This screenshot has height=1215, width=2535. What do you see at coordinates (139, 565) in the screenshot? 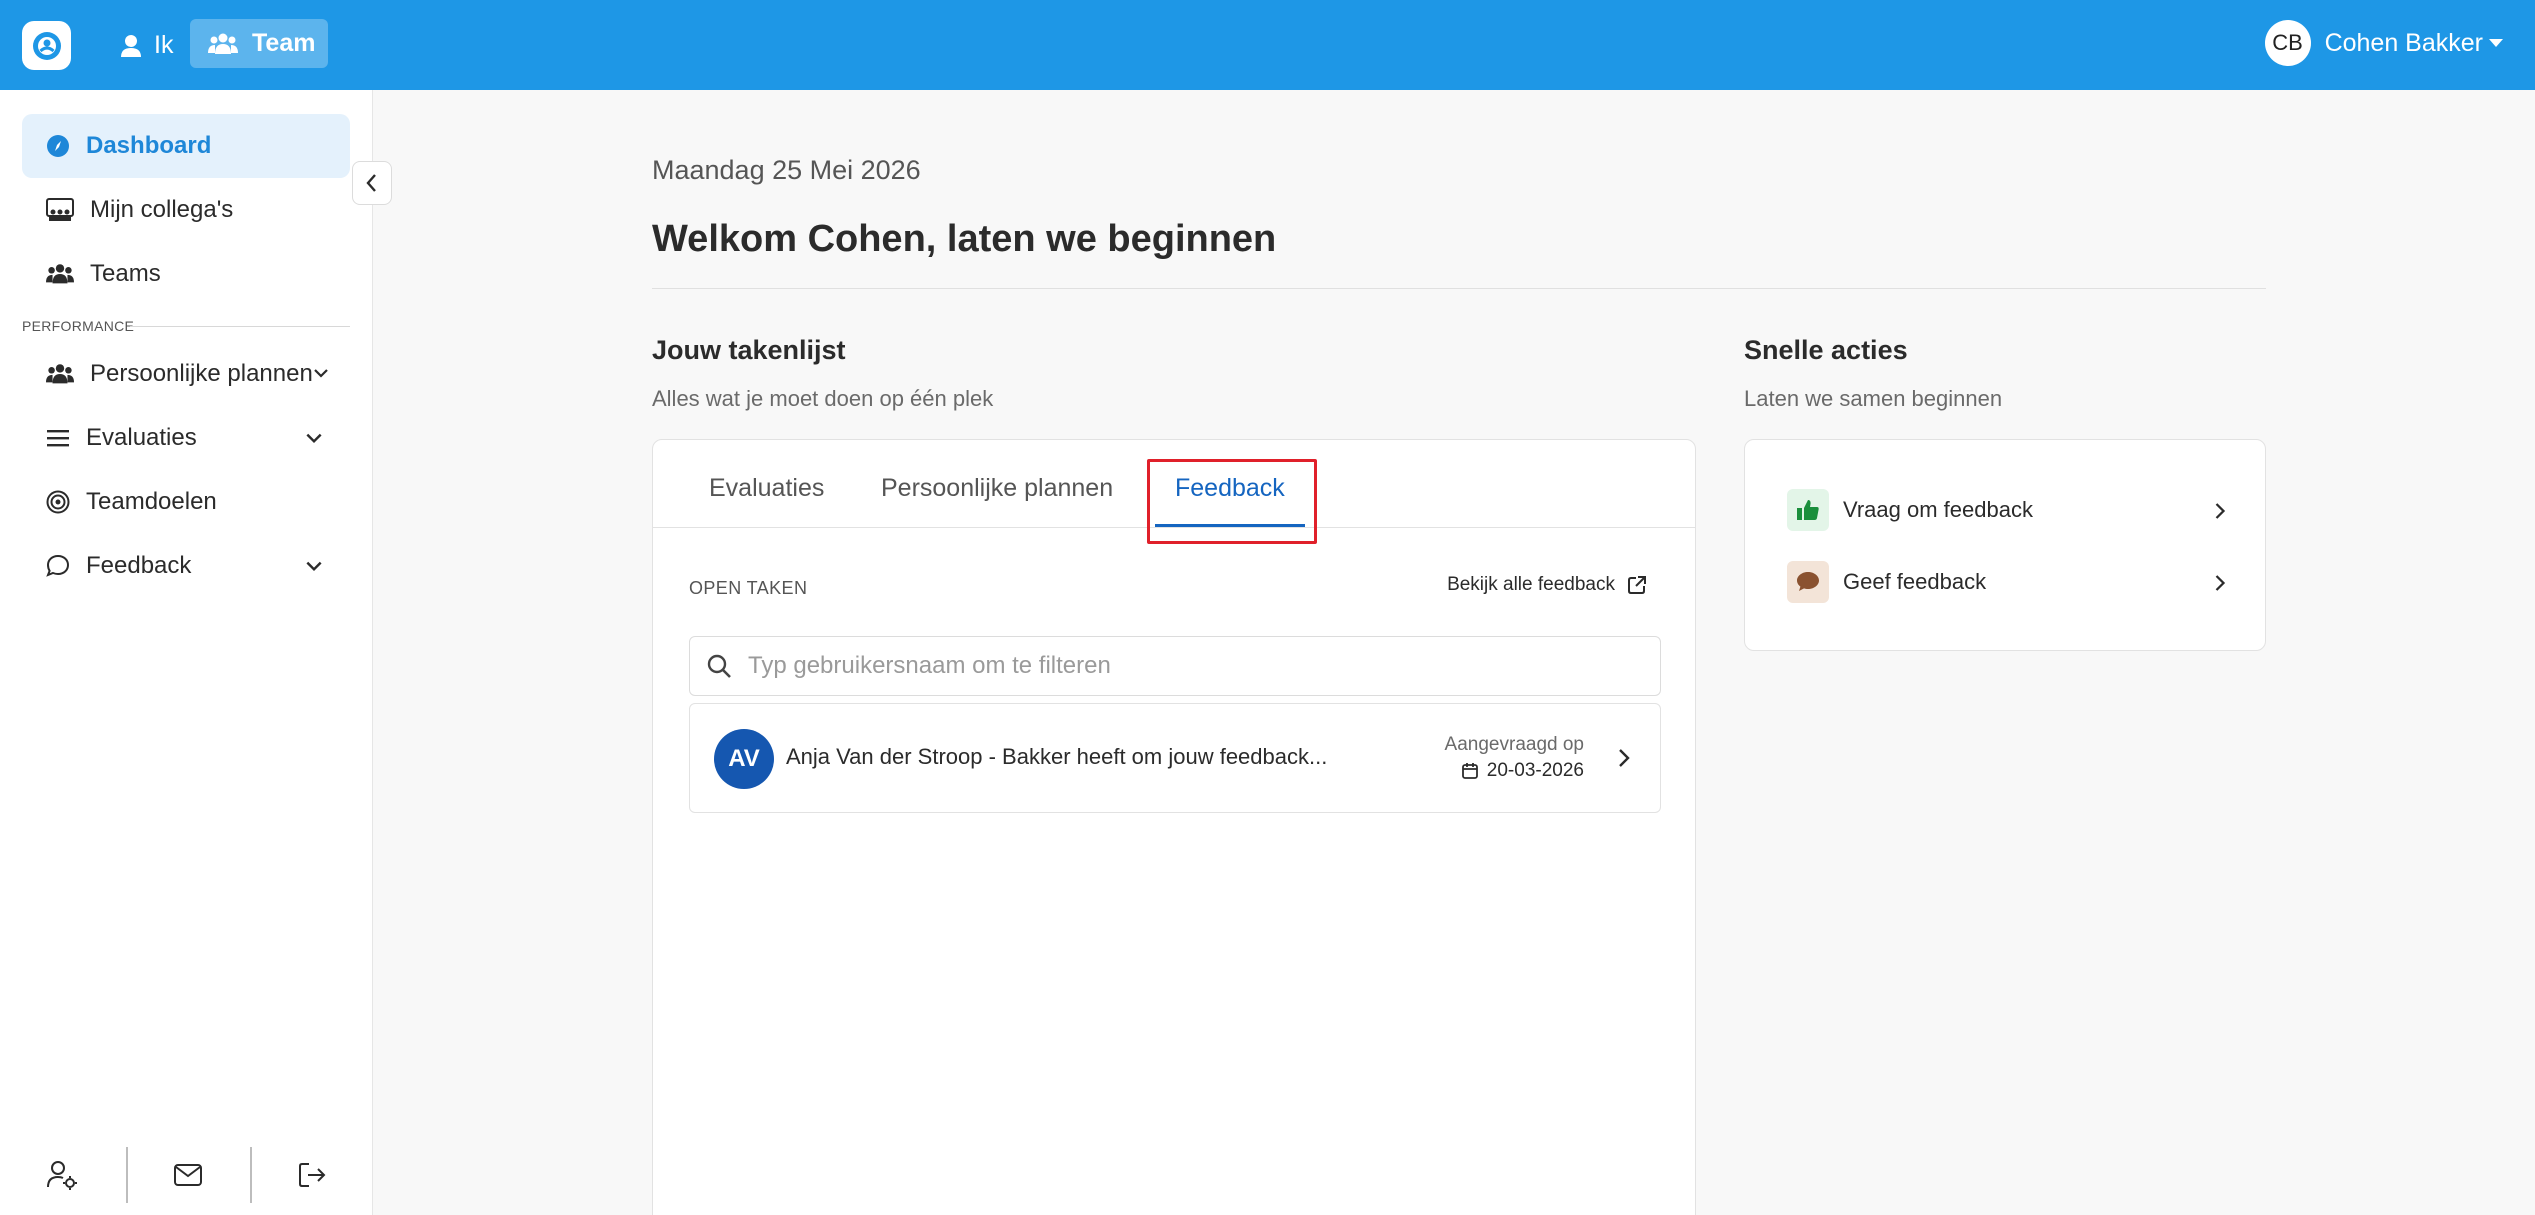
I see `sidebar-item-label: Feedback` at bounding box center [139, 565].